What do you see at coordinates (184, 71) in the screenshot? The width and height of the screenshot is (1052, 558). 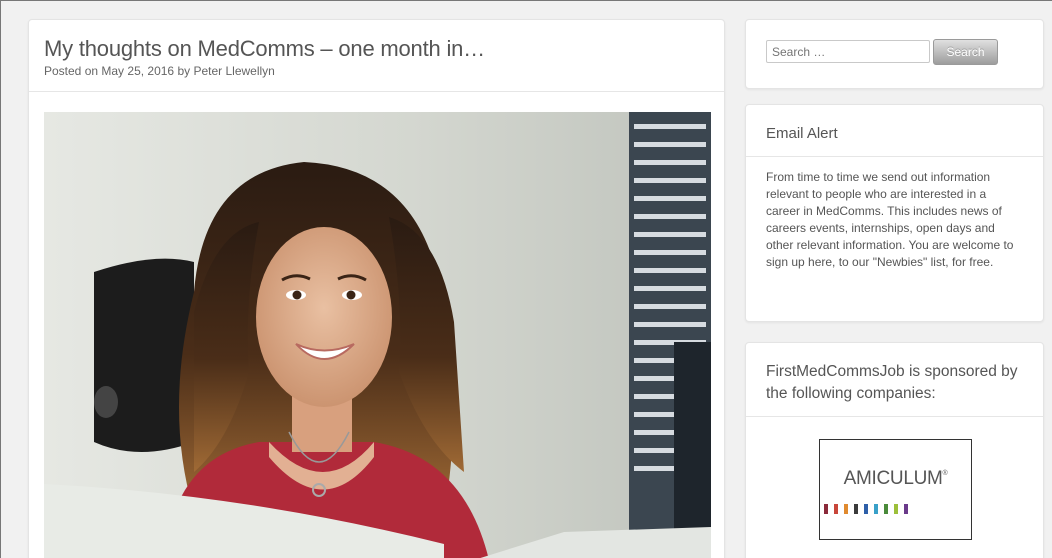 I see `by-label: by` at bounding box center [184, 71].